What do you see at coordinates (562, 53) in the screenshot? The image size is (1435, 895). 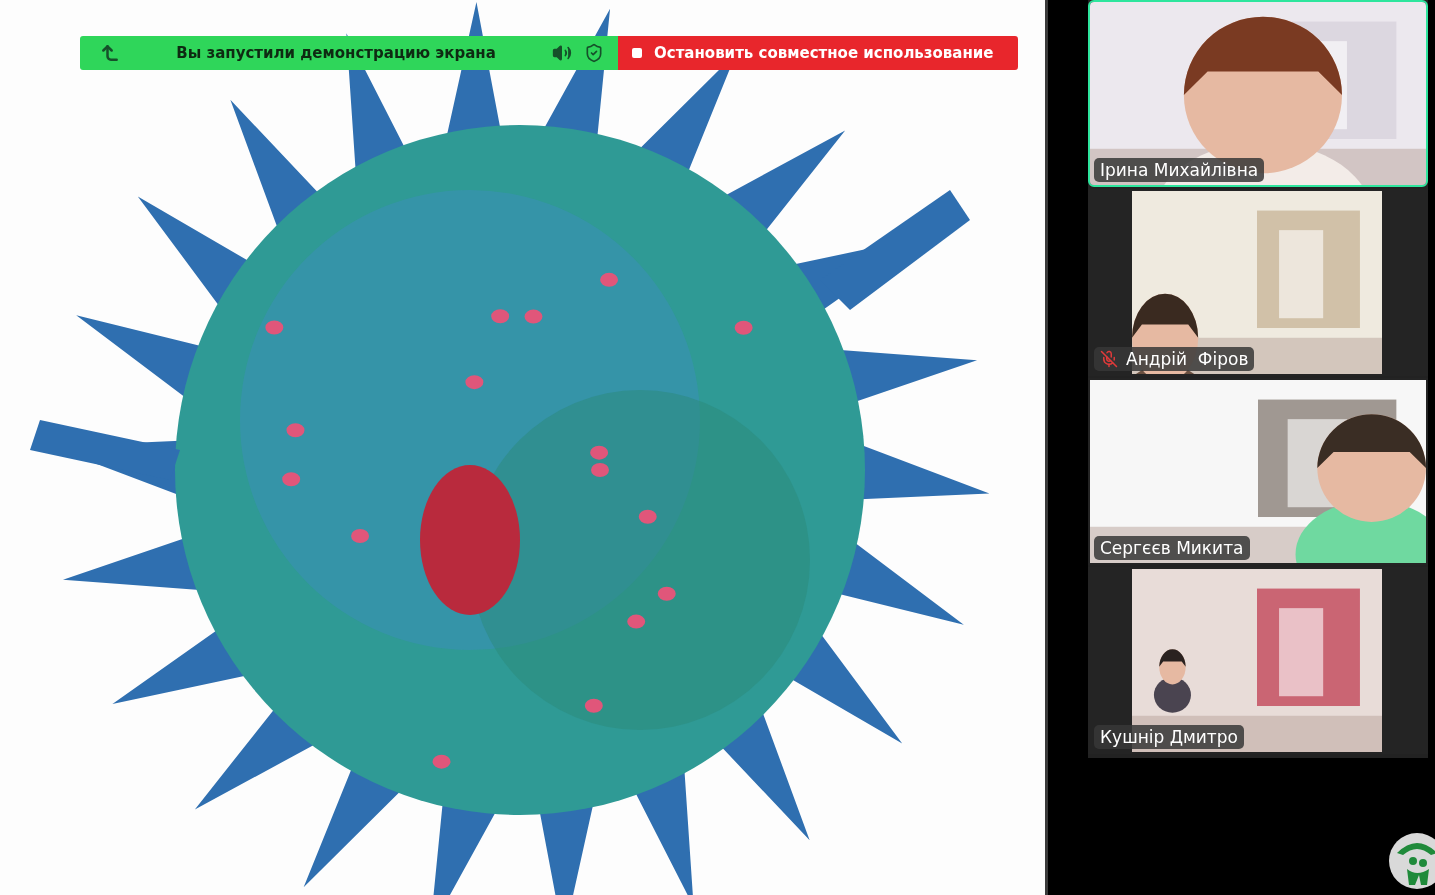 I see `speaker-icon` at bounding box center [562, 53].